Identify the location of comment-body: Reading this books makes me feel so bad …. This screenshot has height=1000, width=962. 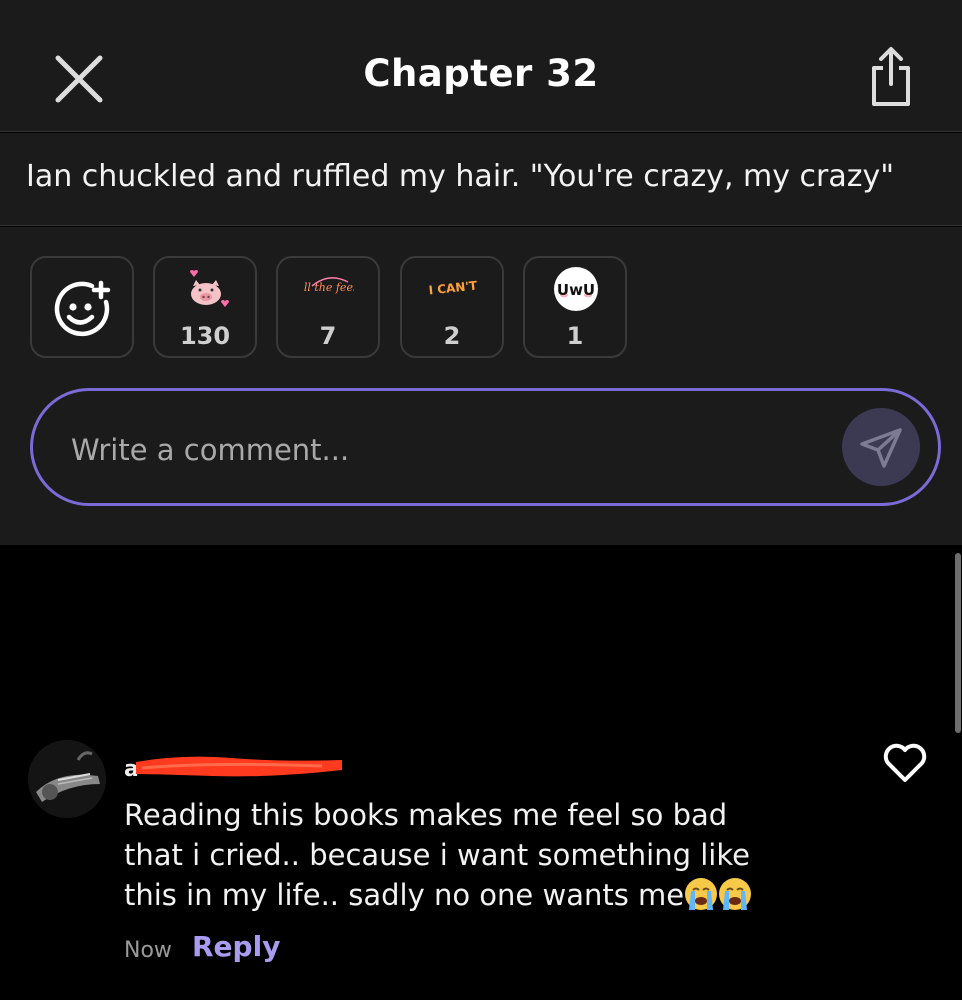
(449, 855).